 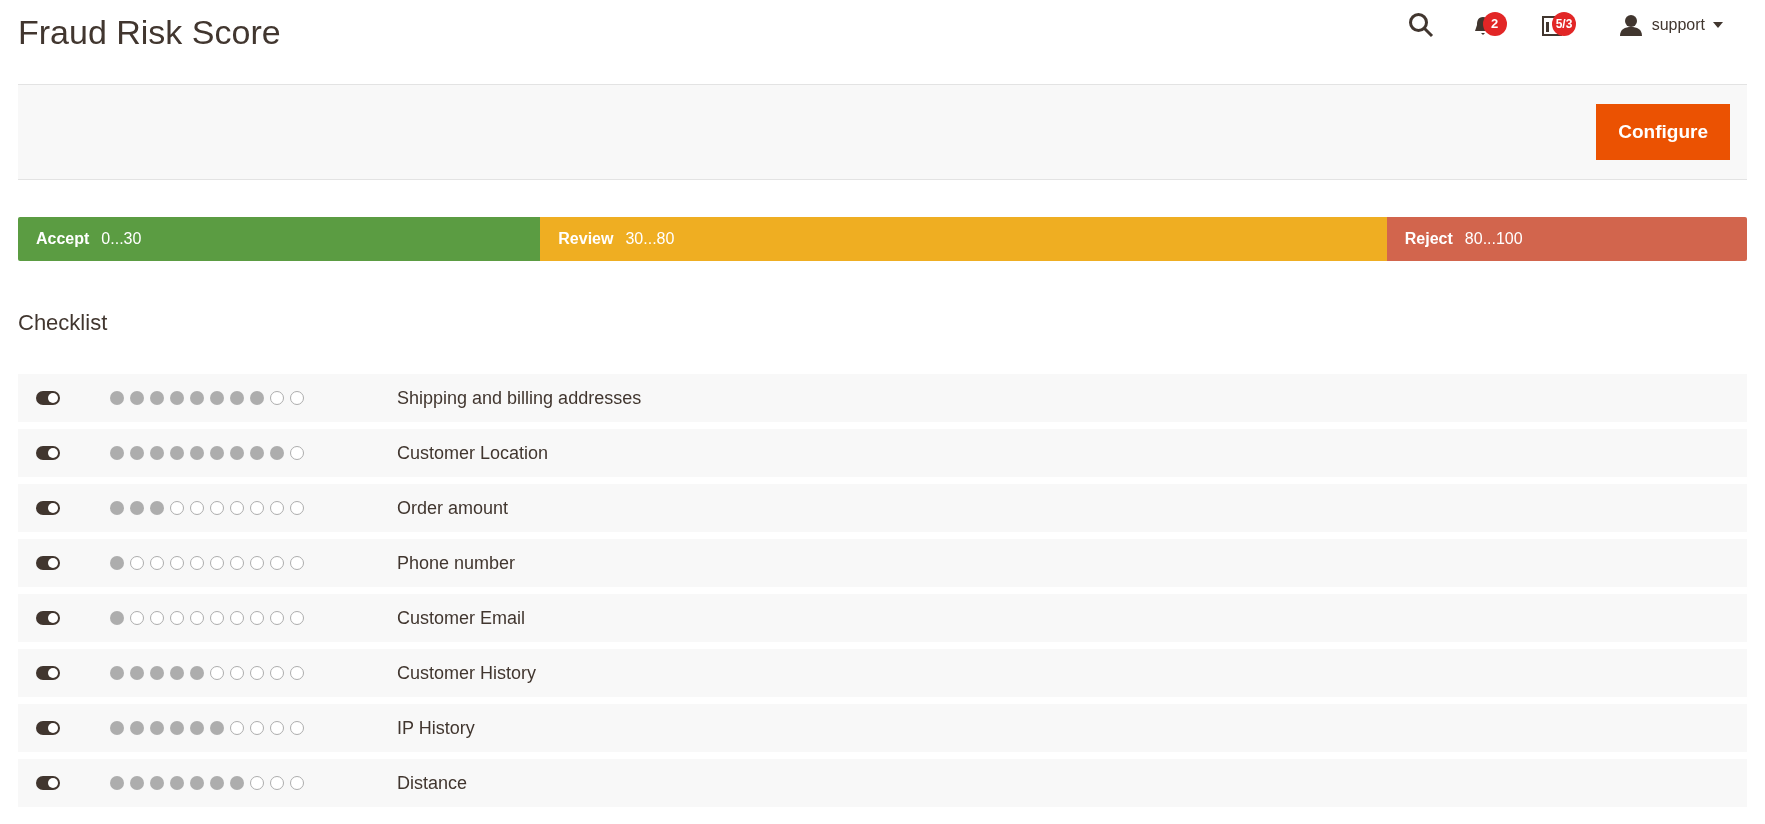 What do you see at coordinates (473, 453) in the screenshot?
I see `check-name: Customer Location` at bounding box center [473, 453].